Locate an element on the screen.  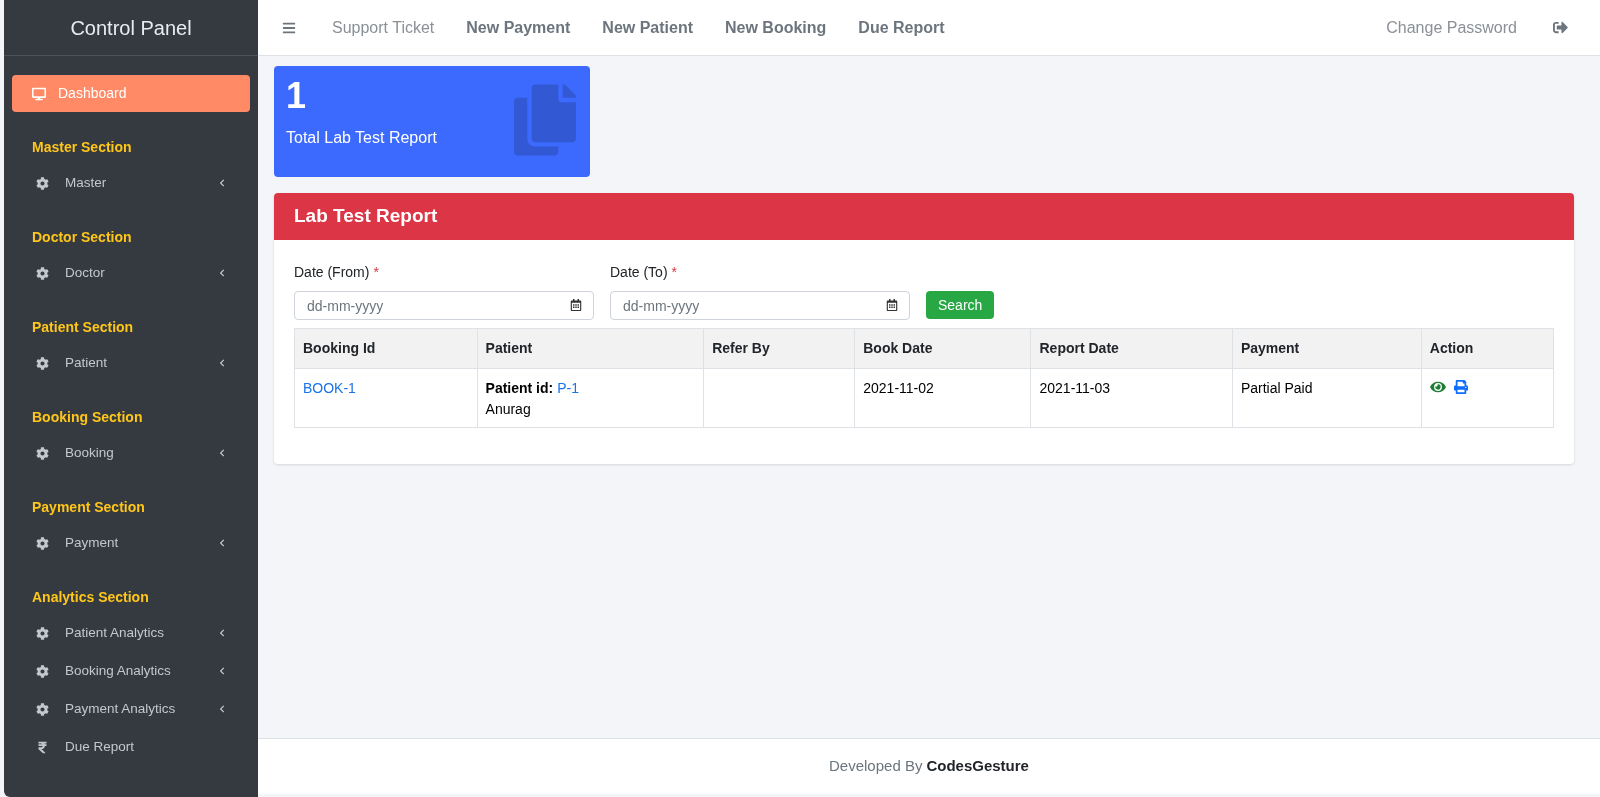
card-title: Lab Test Report is located at coordinates (366, 216).